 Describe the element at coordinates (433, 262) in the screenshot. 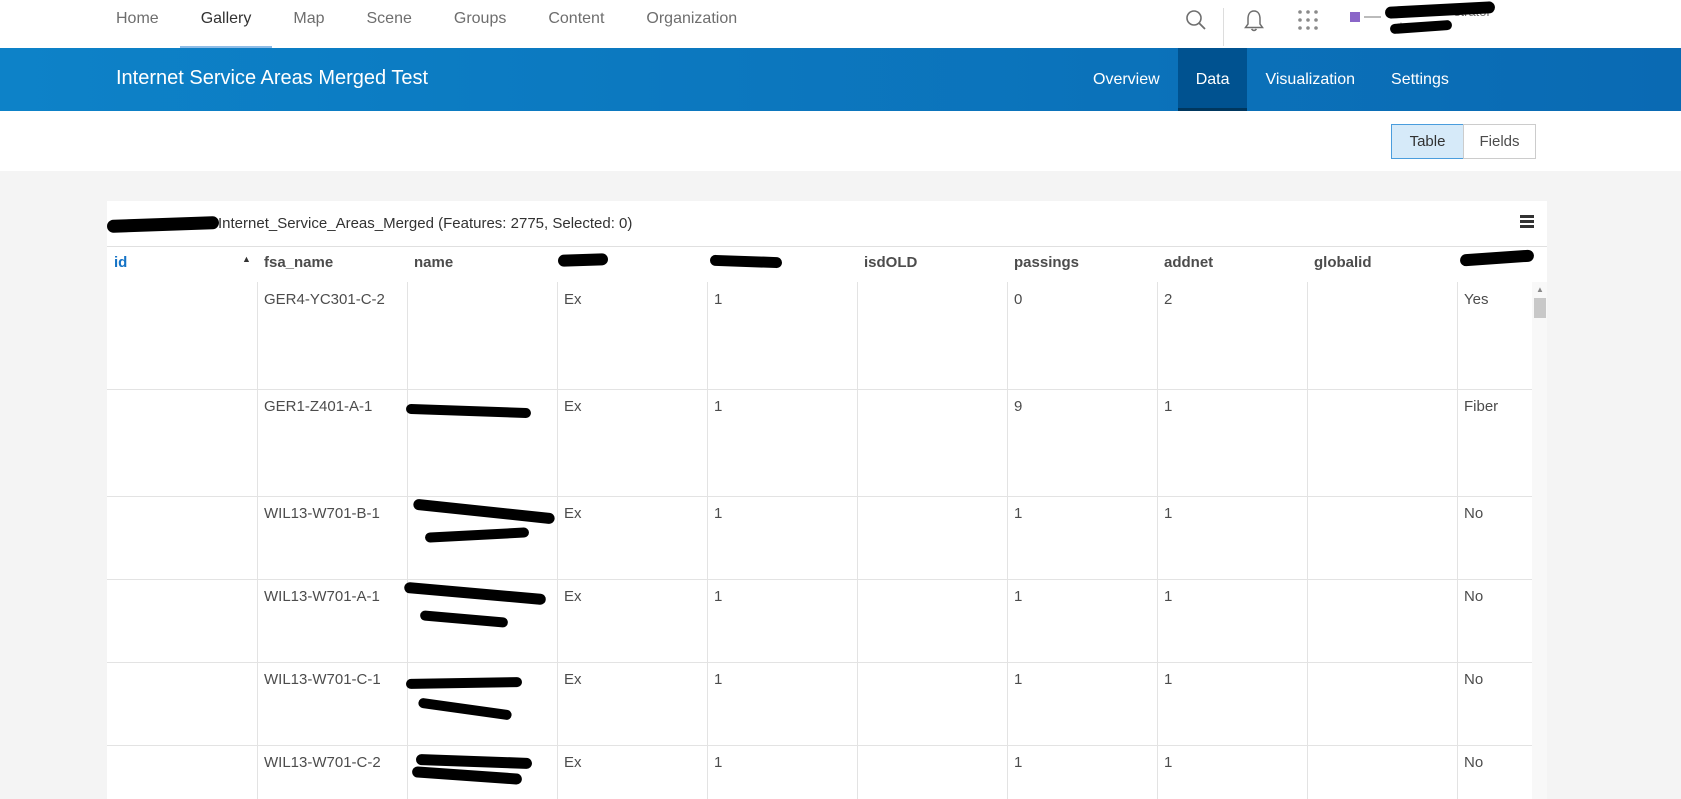

I see `column-header-name: name` at that location.